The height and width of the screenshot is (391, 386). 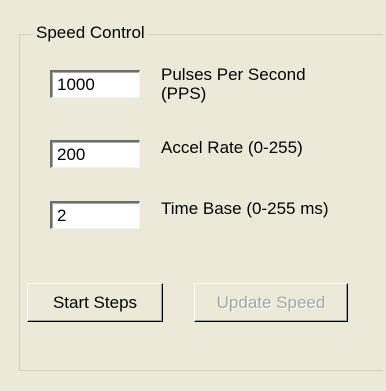 I want to click on speed-control-title: Speed Control, so click(x=90, y=33).